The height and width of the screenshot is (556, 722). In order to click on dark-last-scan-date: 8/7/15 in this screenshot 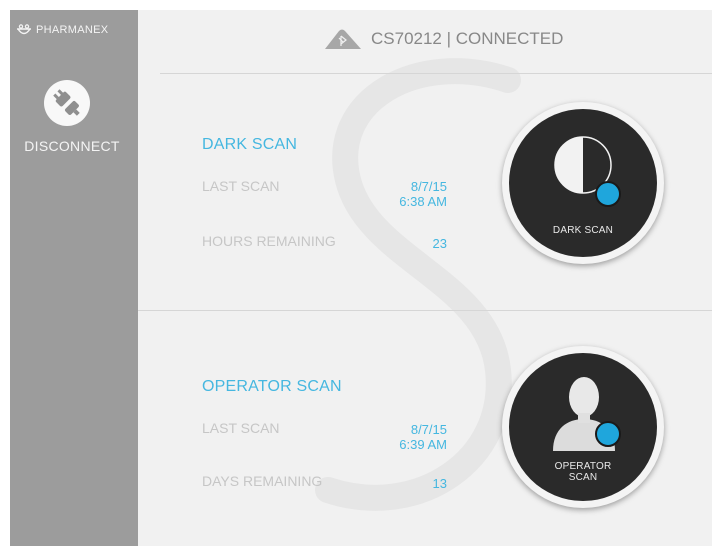, I will do `click(428, 186)`.